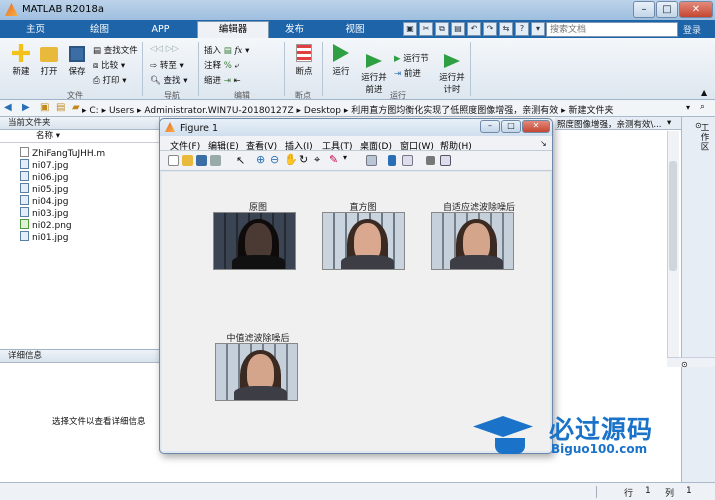 This screenshot has width=715, height=500. I want to click on run-button: 运行, so click(341, 60).